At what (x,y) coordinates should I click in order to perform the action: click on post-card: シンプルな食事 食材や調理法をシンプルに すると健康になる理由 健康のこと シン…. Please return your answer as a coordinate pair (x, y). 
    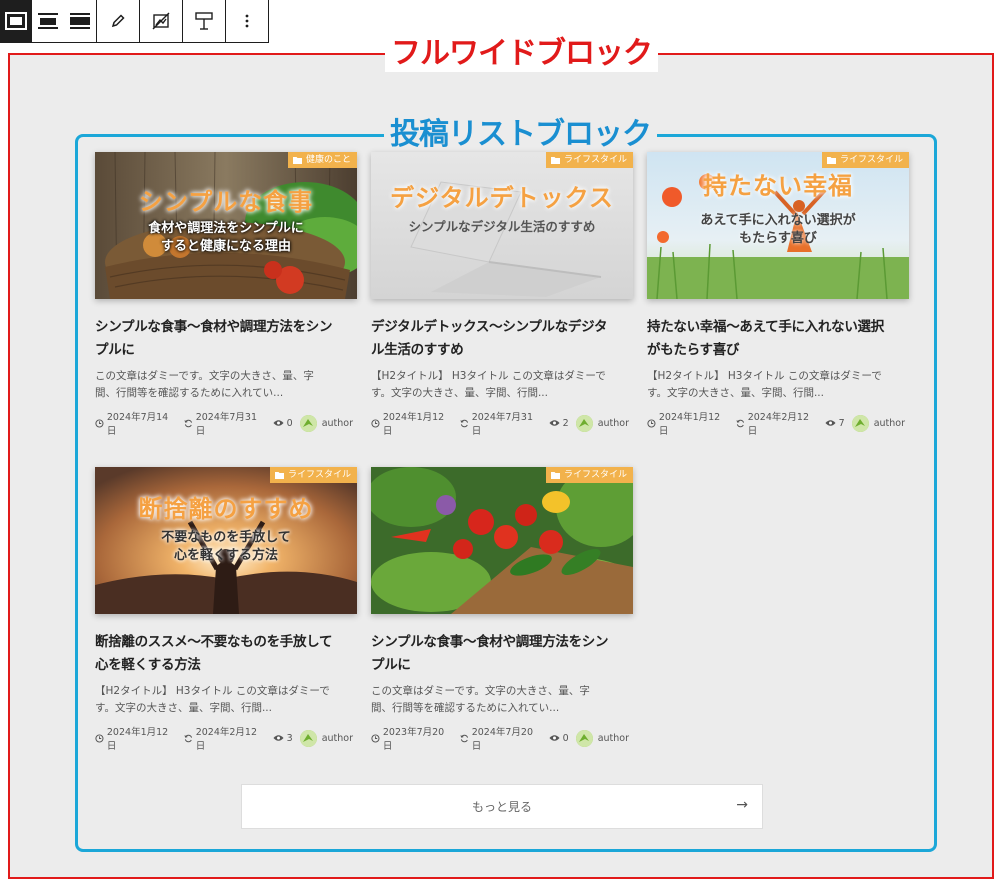
    Looking at the image, I should click on (226, 294).